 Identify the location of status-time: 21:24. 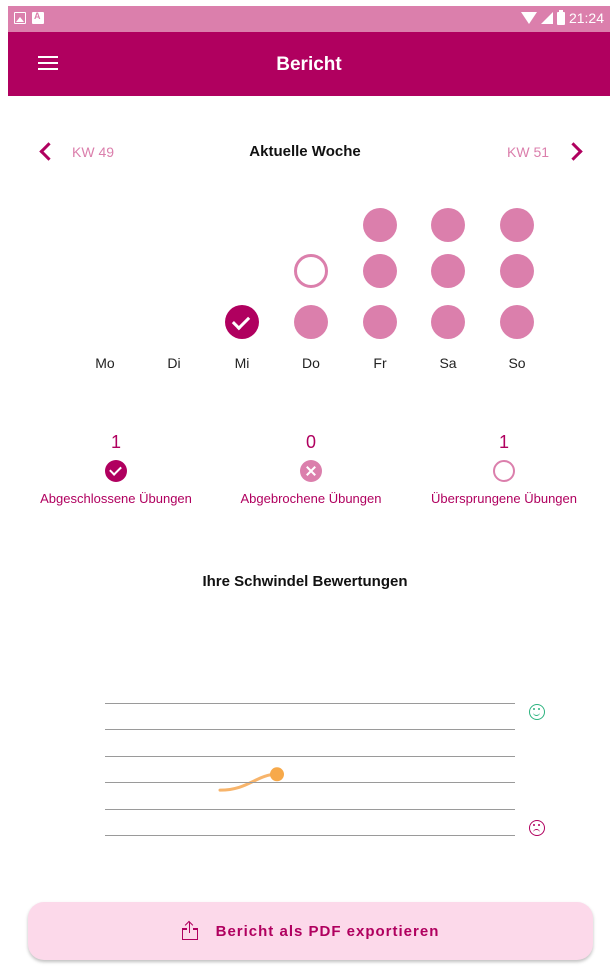
(586, 18).